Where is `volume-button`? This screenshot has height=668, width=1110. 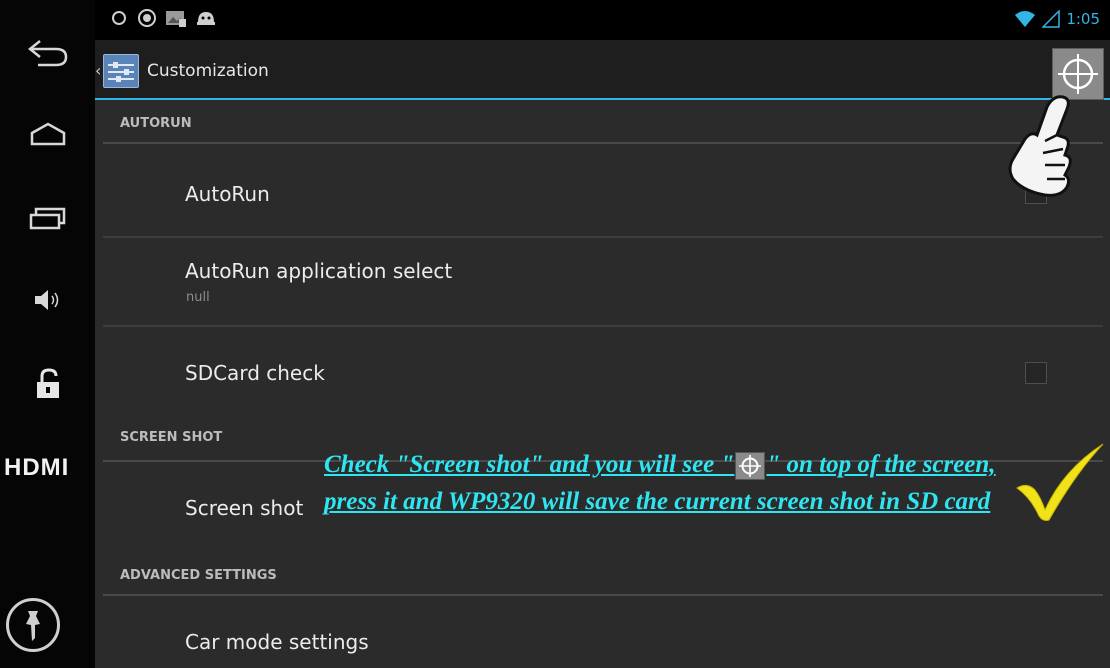 volume-button is located at coordinates (47, 300).